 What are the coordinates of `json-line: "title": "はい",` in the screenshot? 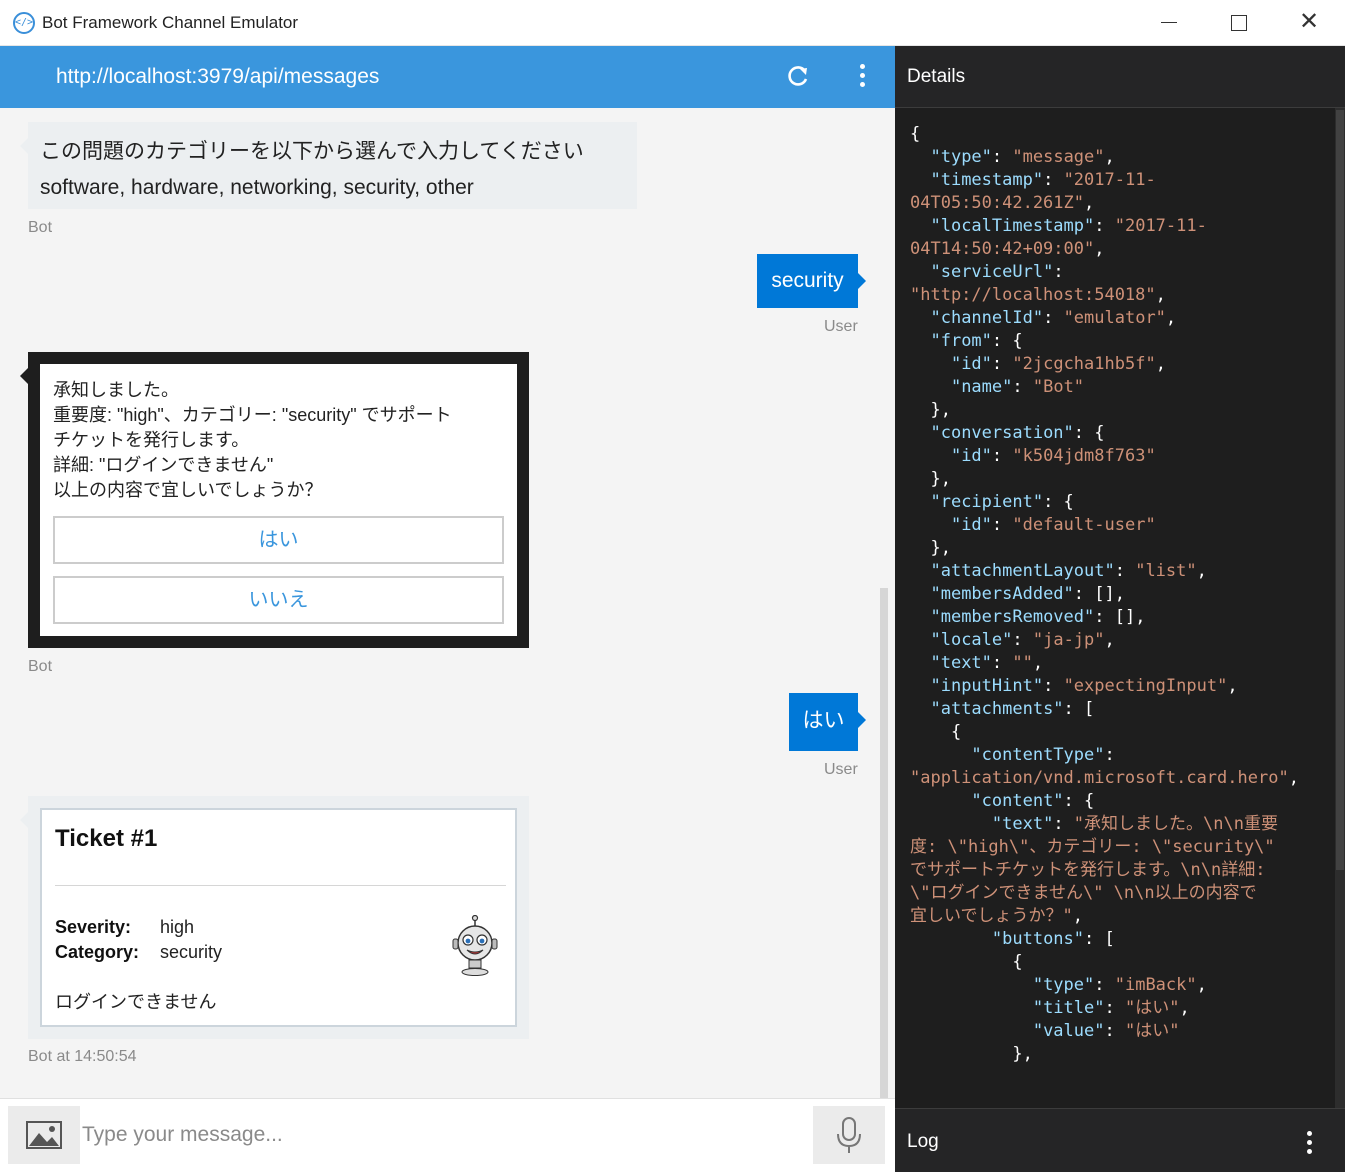 It's located at (1111, 1008).